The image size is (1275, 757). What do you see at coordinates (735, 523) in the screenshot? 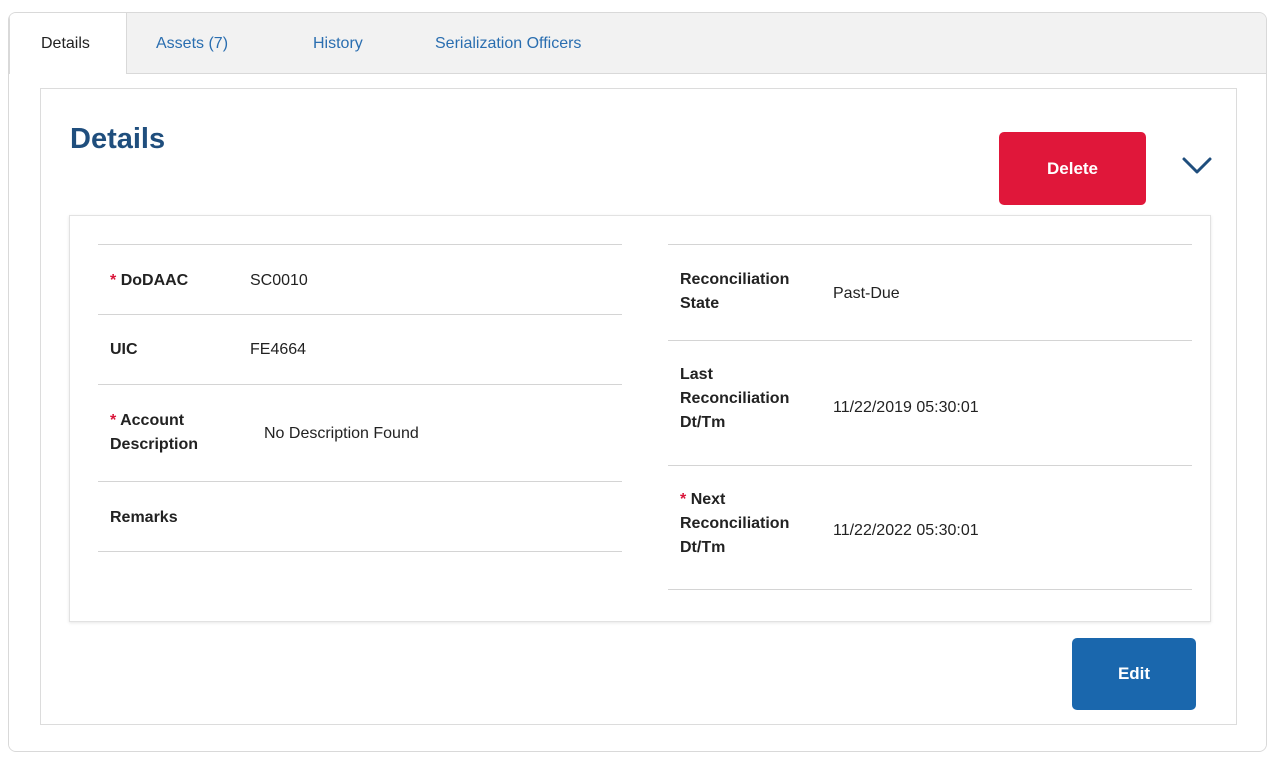
I see `next-reconciliation-label: * Next Reconciliation Dt/Tm` at bounding box center [735, 523].